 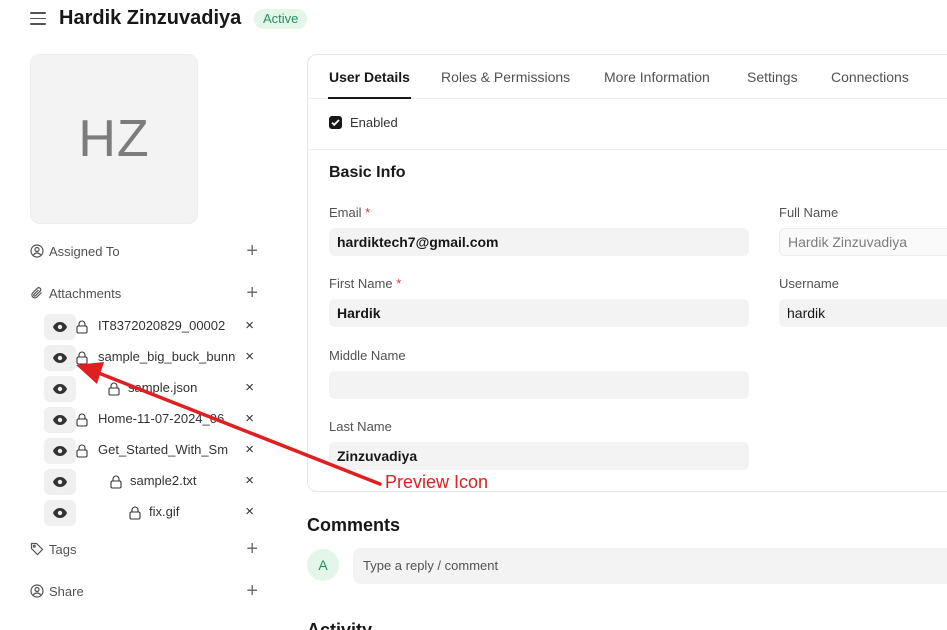 What do you see at coordinates (37, 549) in the screenshot?
I see `tag-icon` at bounding box center [37, 549].